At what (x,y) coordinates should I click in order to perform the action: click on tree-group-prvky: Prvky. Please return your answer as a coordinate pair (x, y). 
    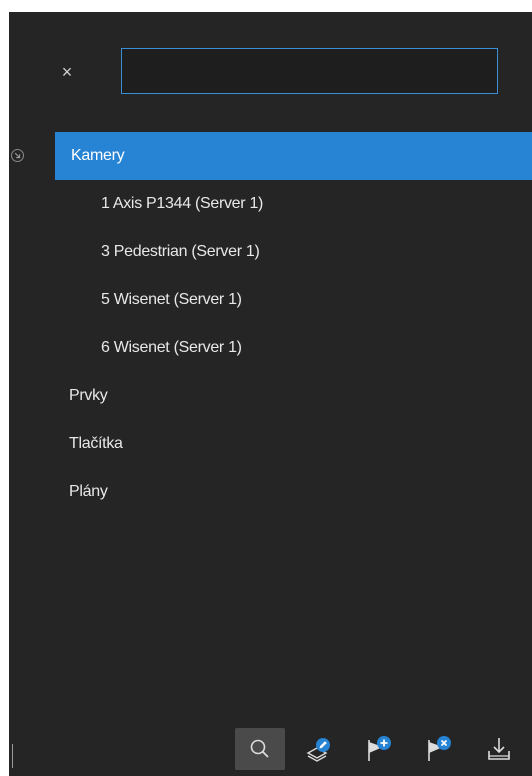
    Looking at the image, I should click on (270, 396).